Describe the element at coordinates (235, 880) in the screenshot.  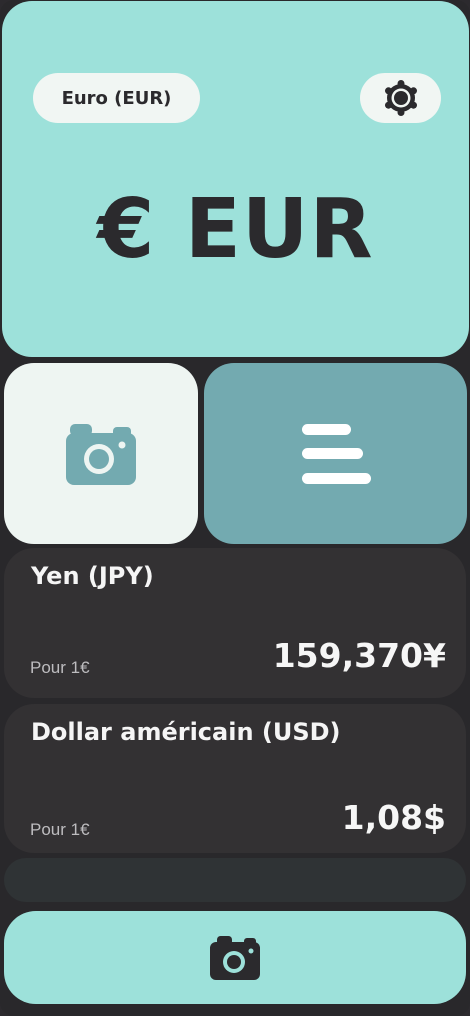
I see `add-currency-slot` at that location.